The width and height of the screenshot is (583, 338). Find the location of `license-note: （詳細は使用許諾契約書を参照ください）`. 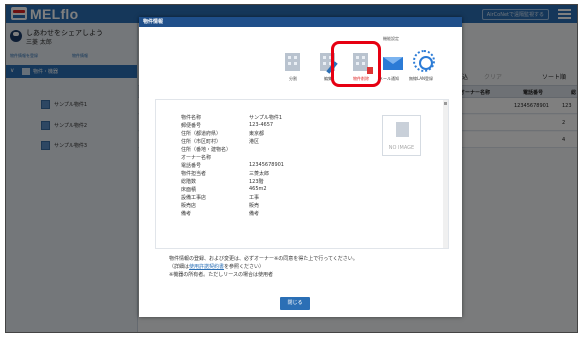

license-note: （詳細は使用許諾契約書を参照ください） is located at coordinates (216, 266).